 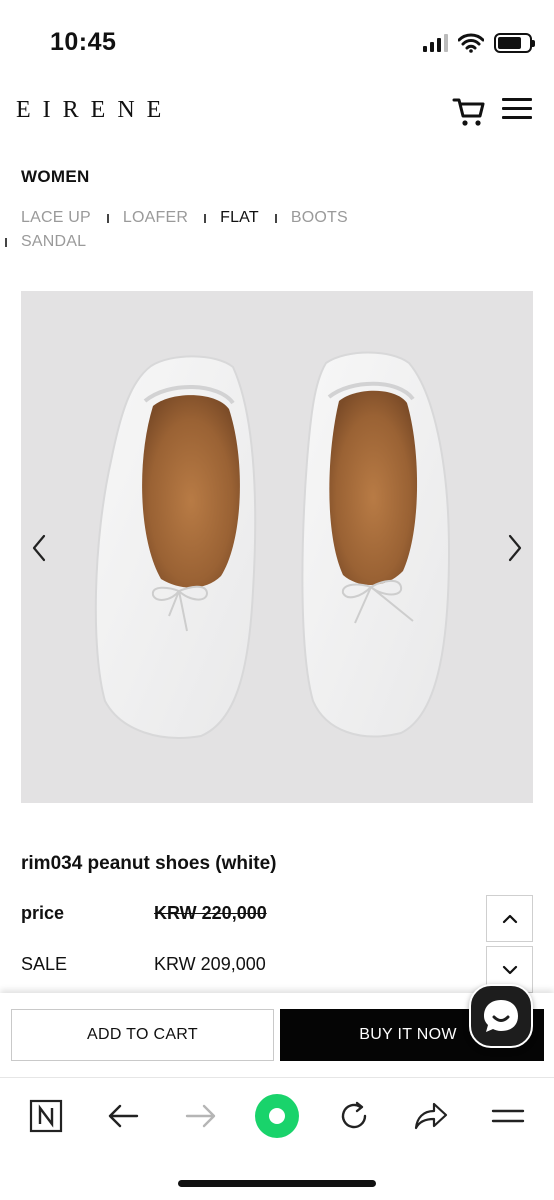 What do you see at coordinates (155, 218) in the screenshot?
I see `subnav-item-loafer: LOAFER` at bounding box center [155, 218].